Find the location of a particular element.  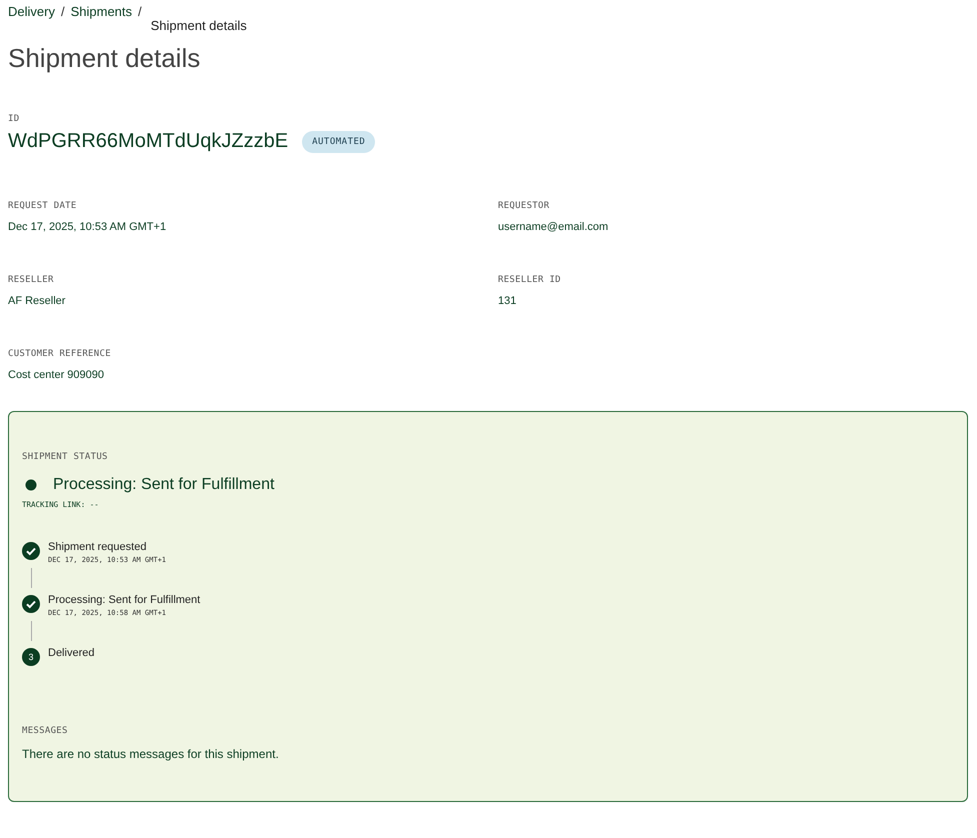

field-label: REQUEST DATE is located at coordinates (43, 206).